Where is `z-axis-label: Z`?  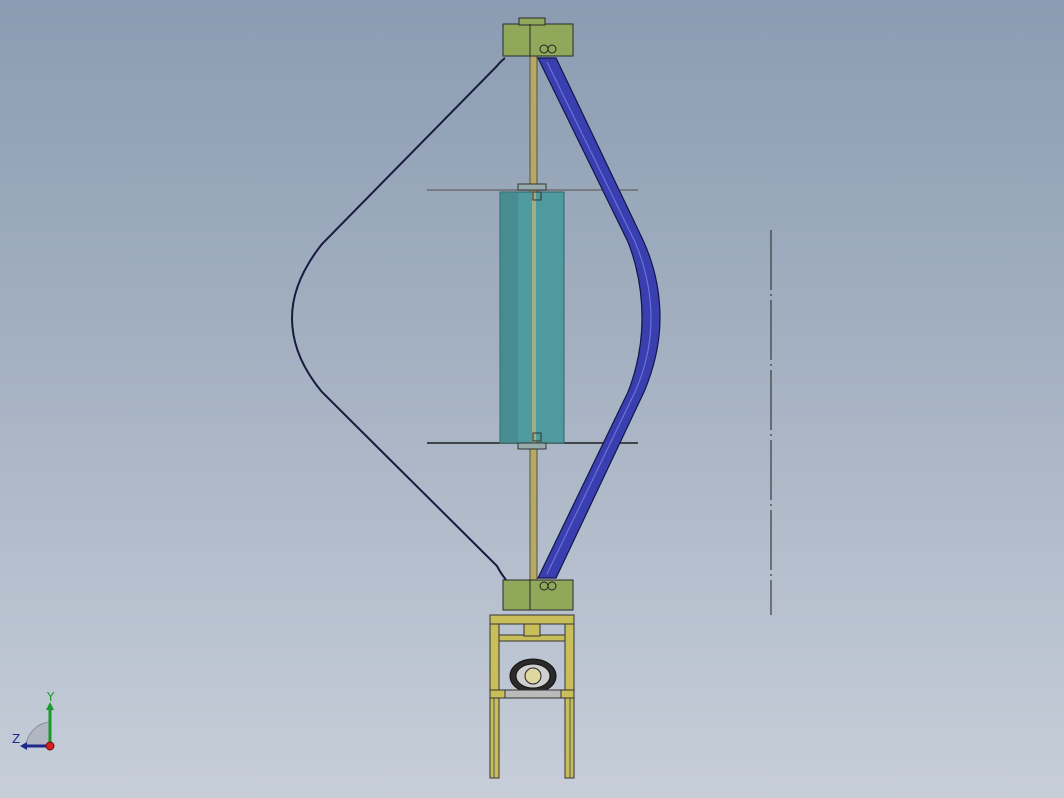
z-axis-label: Z is located at coordinates (16, 739).